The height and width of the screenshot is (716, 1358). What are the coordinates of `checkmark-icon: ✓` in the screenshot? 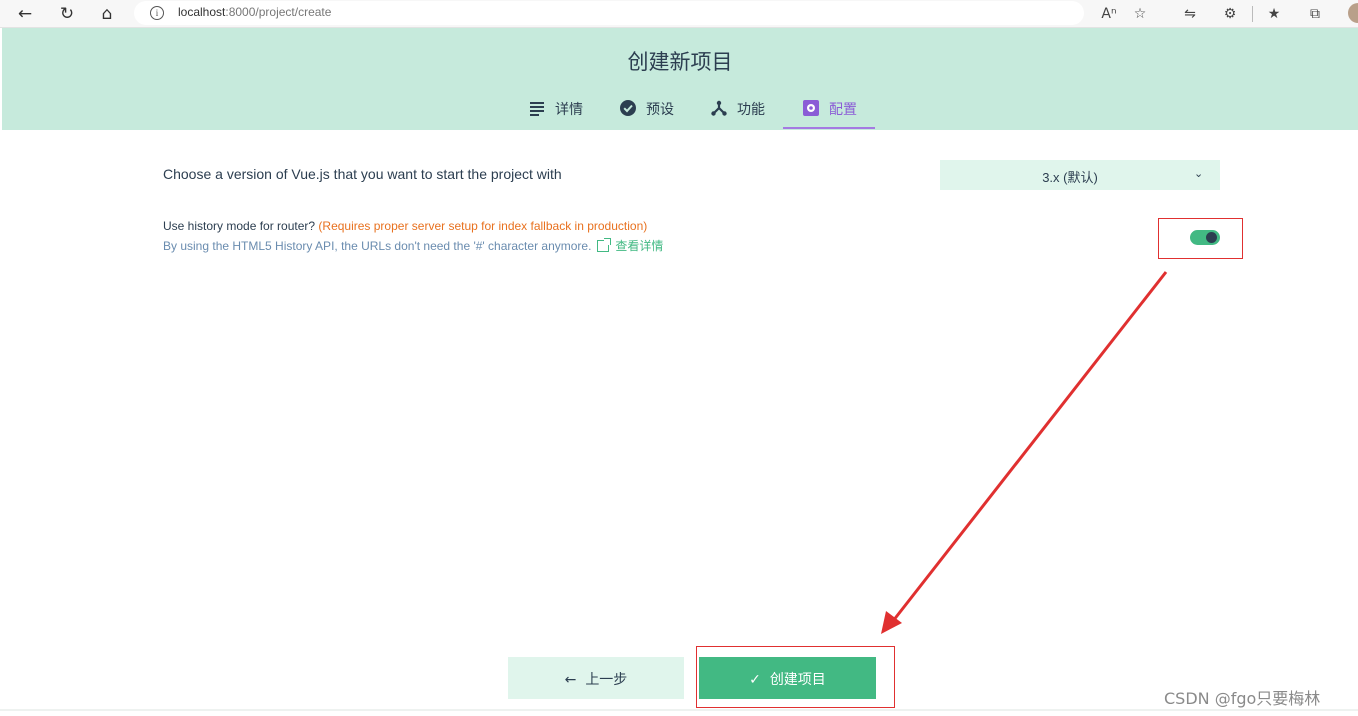 It's located at (759, 680).